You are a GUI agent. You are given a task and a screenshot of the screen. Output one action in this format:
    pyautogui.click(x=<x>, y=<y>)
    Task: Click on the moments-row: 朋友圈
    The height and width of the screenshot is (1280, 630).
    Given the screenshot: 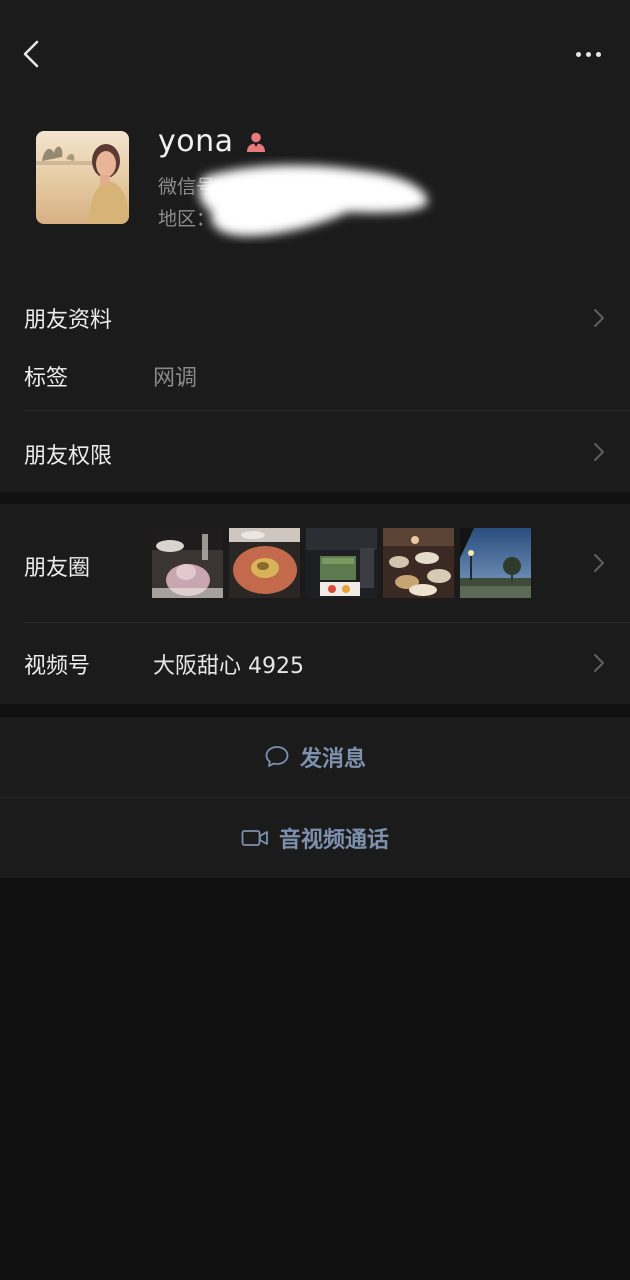 What is the action you would take?
    pyautogui.click(x=315, y=563)
    